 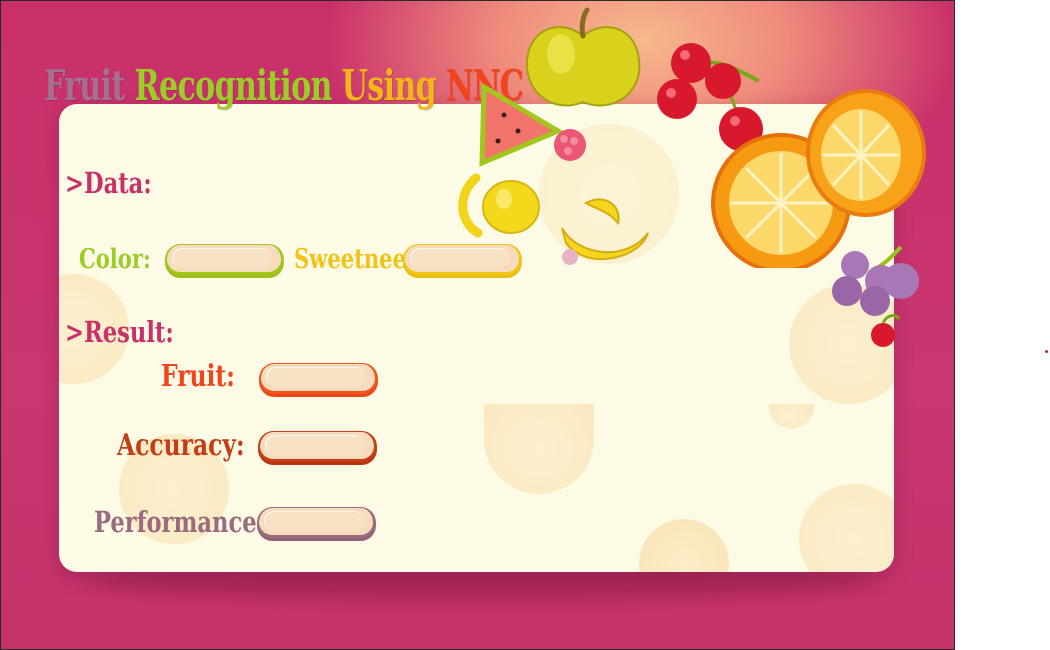 I want to click on performance-label: Performance:, so click(x=180, y=522).